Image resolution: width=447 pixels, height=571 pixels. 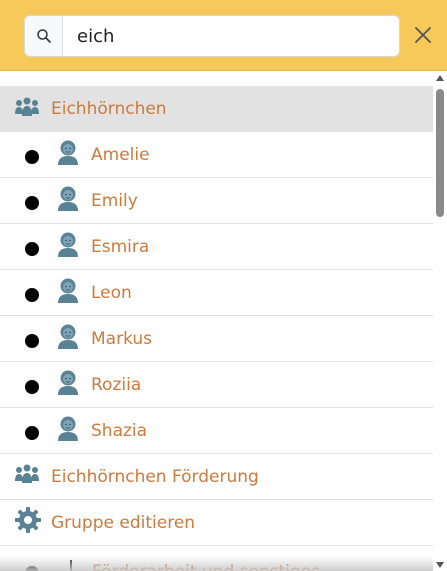 What do you see at coordinates (216, 339) in the screenshot?
I see `member-item: Markus` at bounding box center [216, 339].